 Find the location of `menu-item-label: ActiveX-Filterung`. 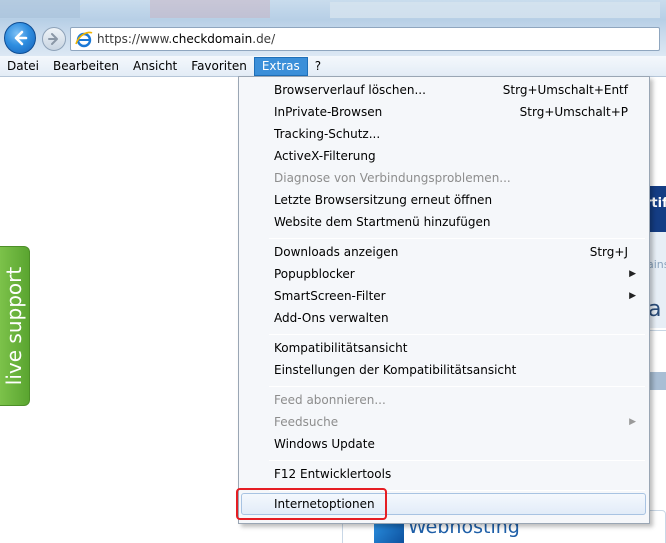

menu-item-label: ActiveX-Filterung is located at coordinates (325, 156).